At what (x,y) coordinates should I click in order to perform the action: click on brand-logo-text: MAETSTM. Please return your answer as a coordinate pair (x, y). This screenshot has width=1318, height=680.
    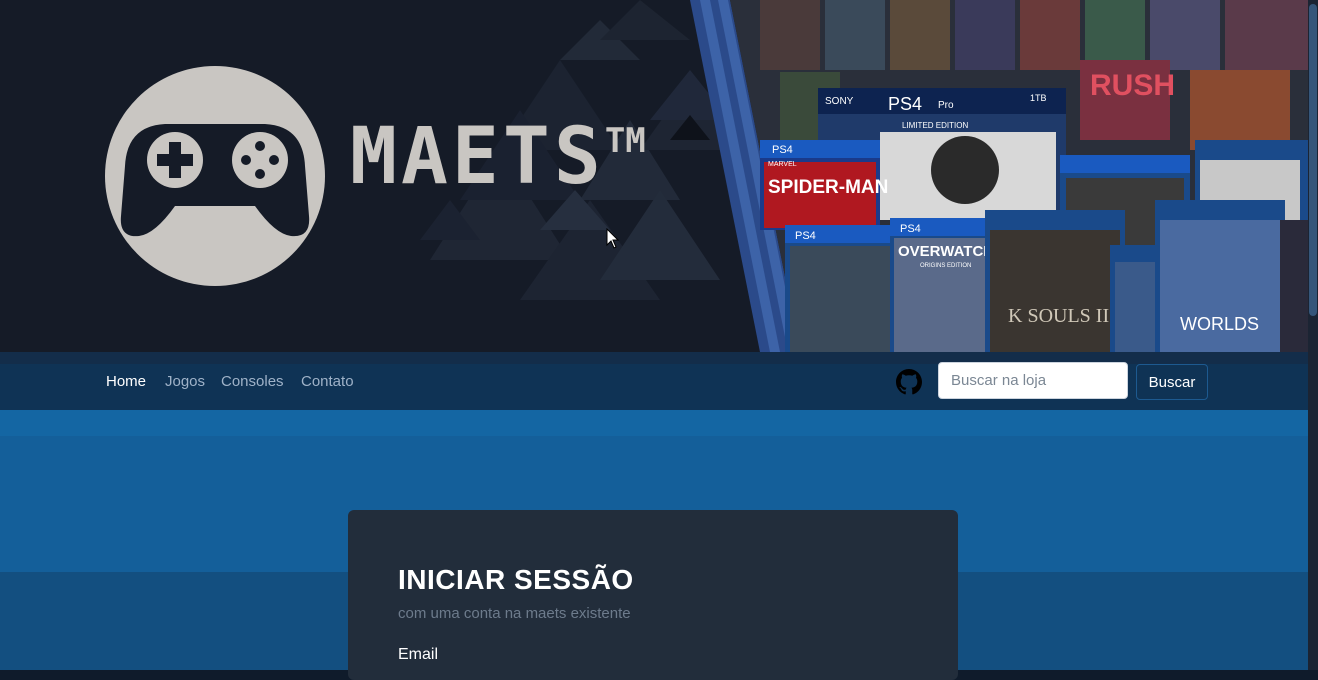
    Looking at the image, I should click on (498, 157).